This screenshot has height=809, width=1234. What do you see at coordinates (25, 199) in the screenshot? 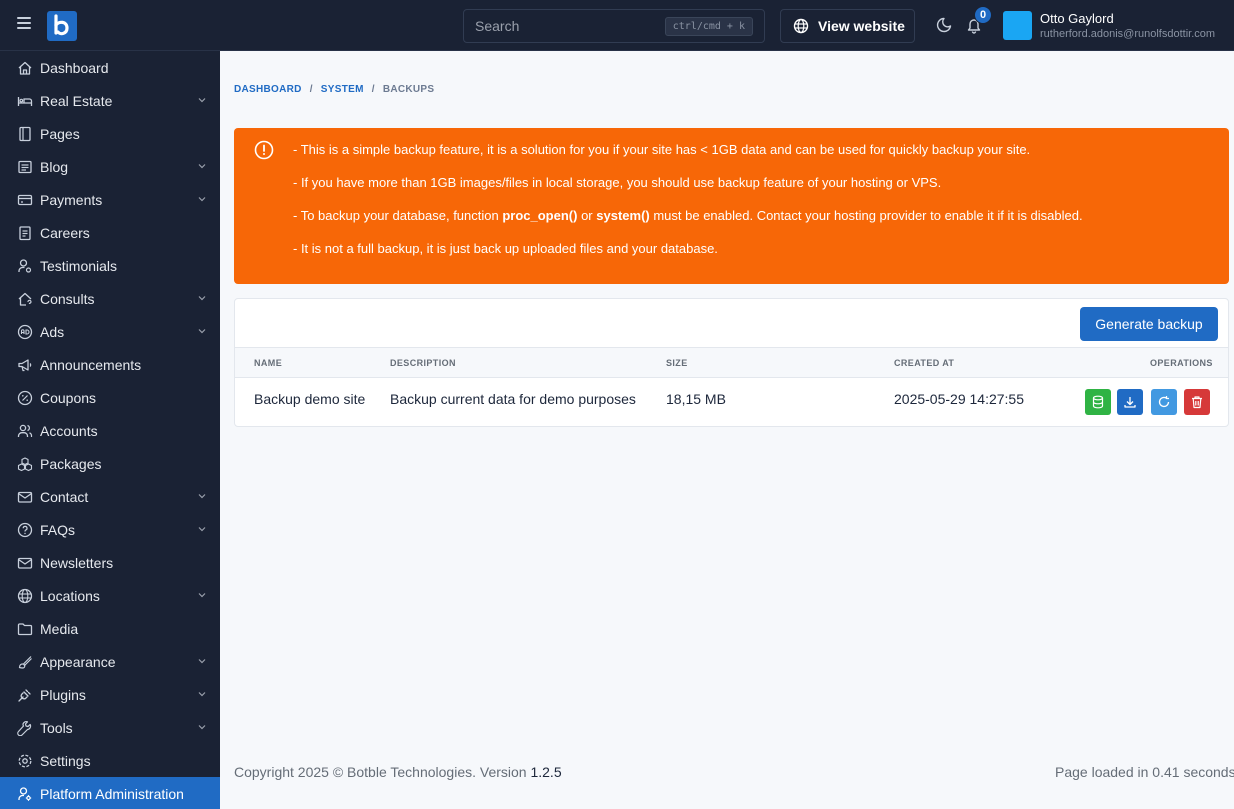
I see `credit-card-icon` at bounding box center [25, 199].